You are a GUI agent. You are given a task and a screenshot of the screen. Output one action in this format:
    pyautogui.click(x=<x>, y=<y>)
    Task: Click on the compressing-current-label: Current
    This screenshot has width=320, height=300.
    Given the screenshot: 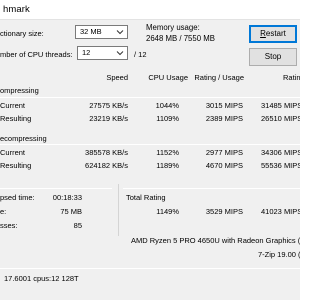 What is the action you would take?
    pyautogui.click(x=13, y=105)
    